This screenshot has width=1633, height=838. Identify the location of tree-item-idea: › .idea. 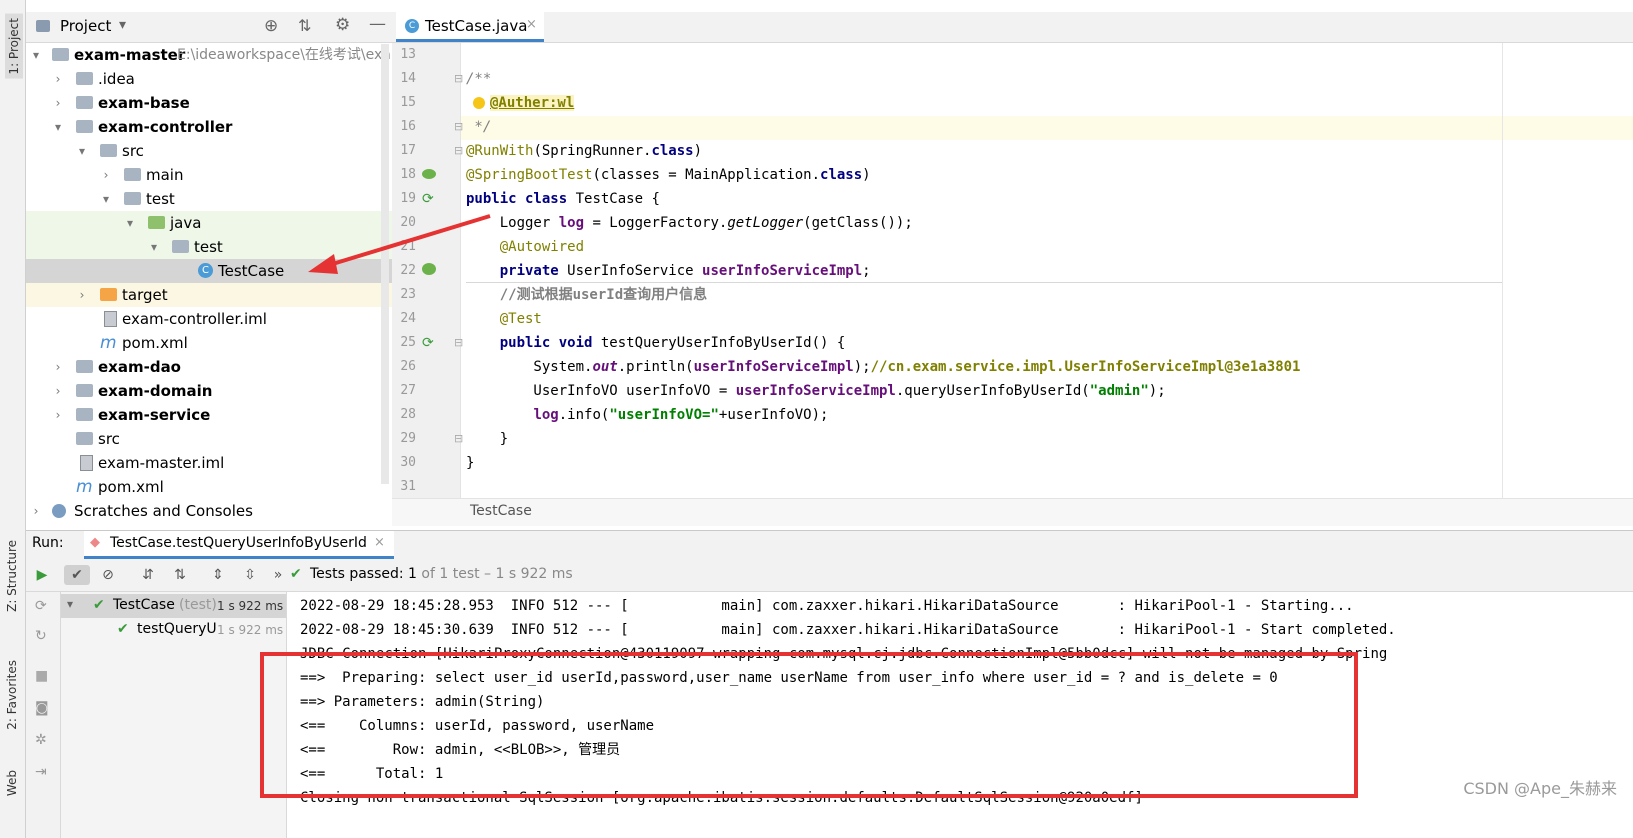
(209, 79).